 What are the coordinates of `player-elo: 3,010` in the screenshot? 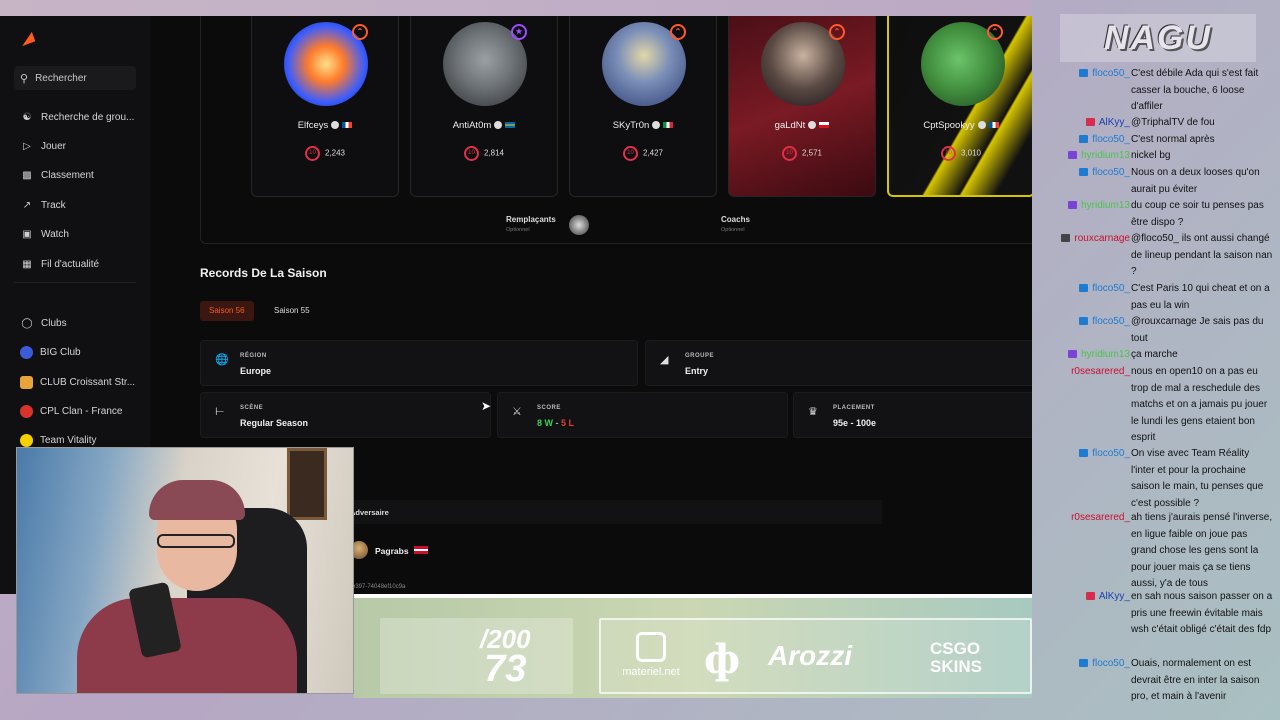 It's located at (971, 153).